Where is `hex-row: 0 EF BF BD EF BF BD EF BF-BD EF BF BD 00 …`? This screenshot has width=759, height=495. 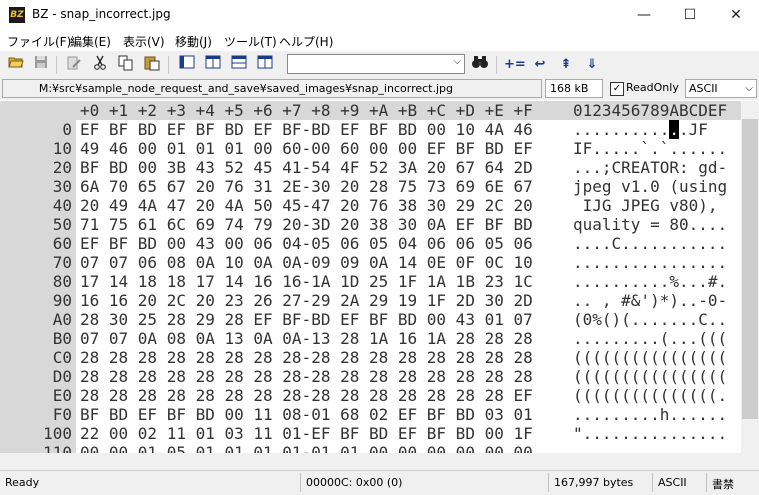 hex-row: 0 EF BF BD EF BF BD EF BF-BD EF BF BD 00 … is located at coordinates (370, 129).